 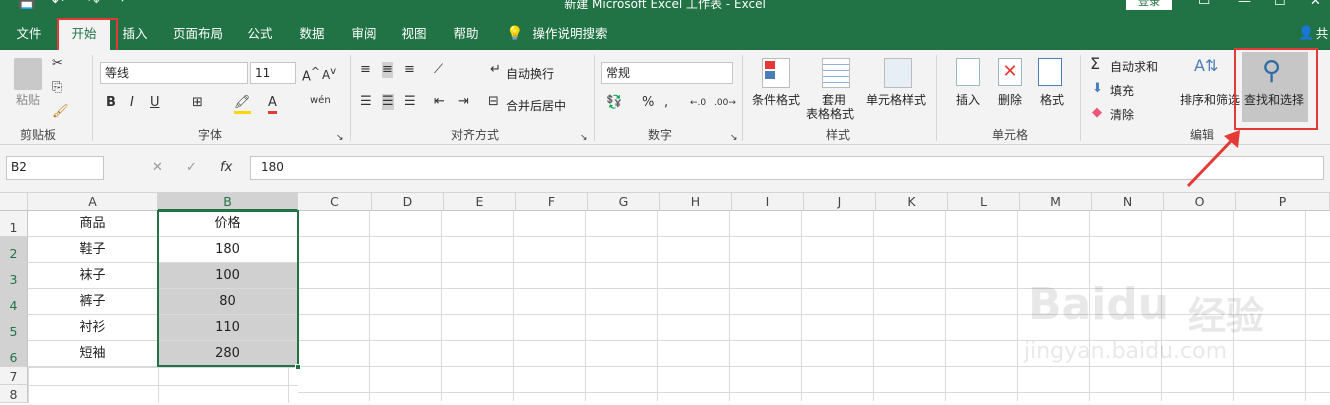 What do you see at coordinates (1050, 72) in the screenshot?
I see `format-cells-icon` at bounding box center [1050, 72].